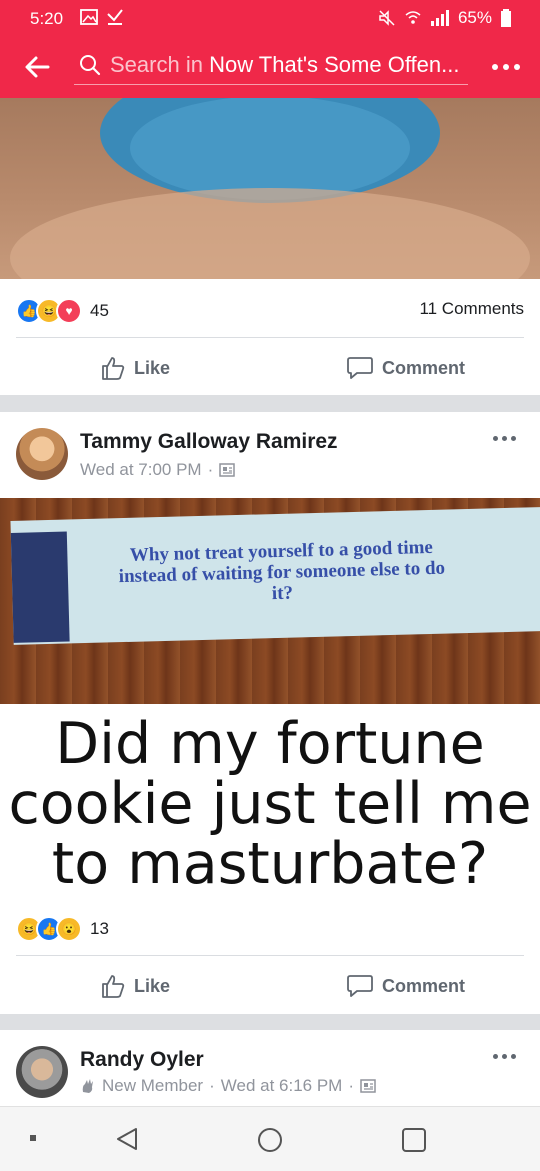  I want to click on more-options-icon, so click(506, 67).